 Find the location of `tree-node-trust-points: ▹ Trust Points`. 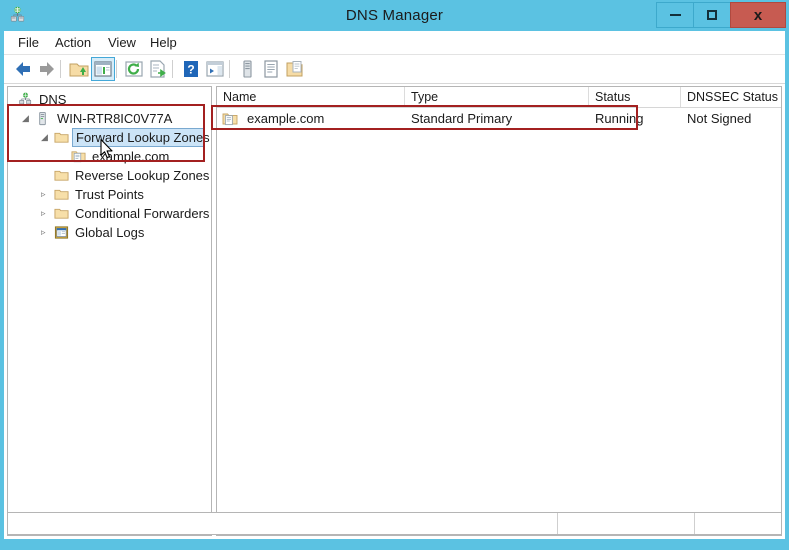

tree-node-trust-points: ▹ Trust Points is located at coordinates (109, 194).